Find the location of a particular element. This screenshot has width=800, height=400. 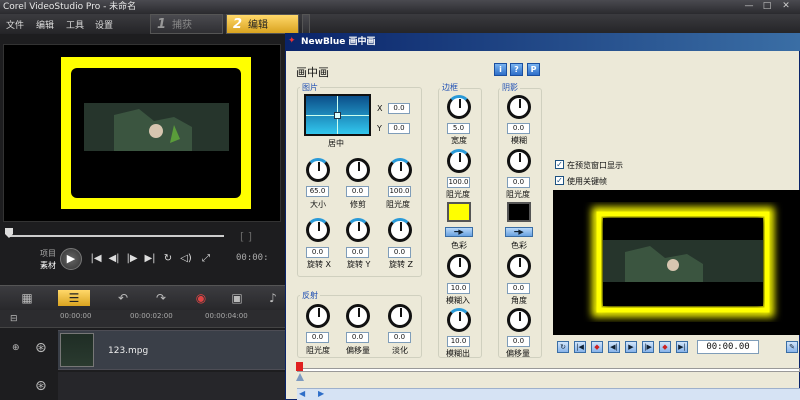

keyframe-scrollbar is located at coordinates (548, 394).